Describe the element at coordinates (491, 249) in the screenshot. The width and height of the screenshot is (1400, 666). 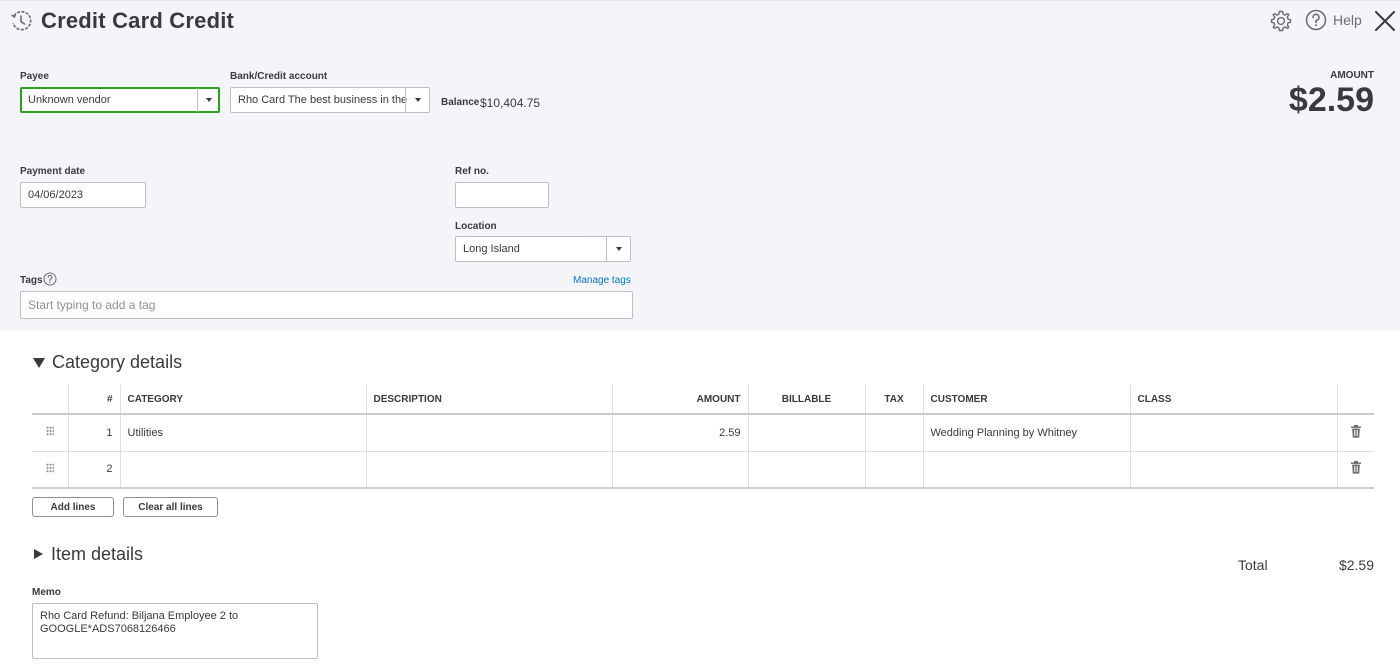
I see `location-value: Long Island` at that location.